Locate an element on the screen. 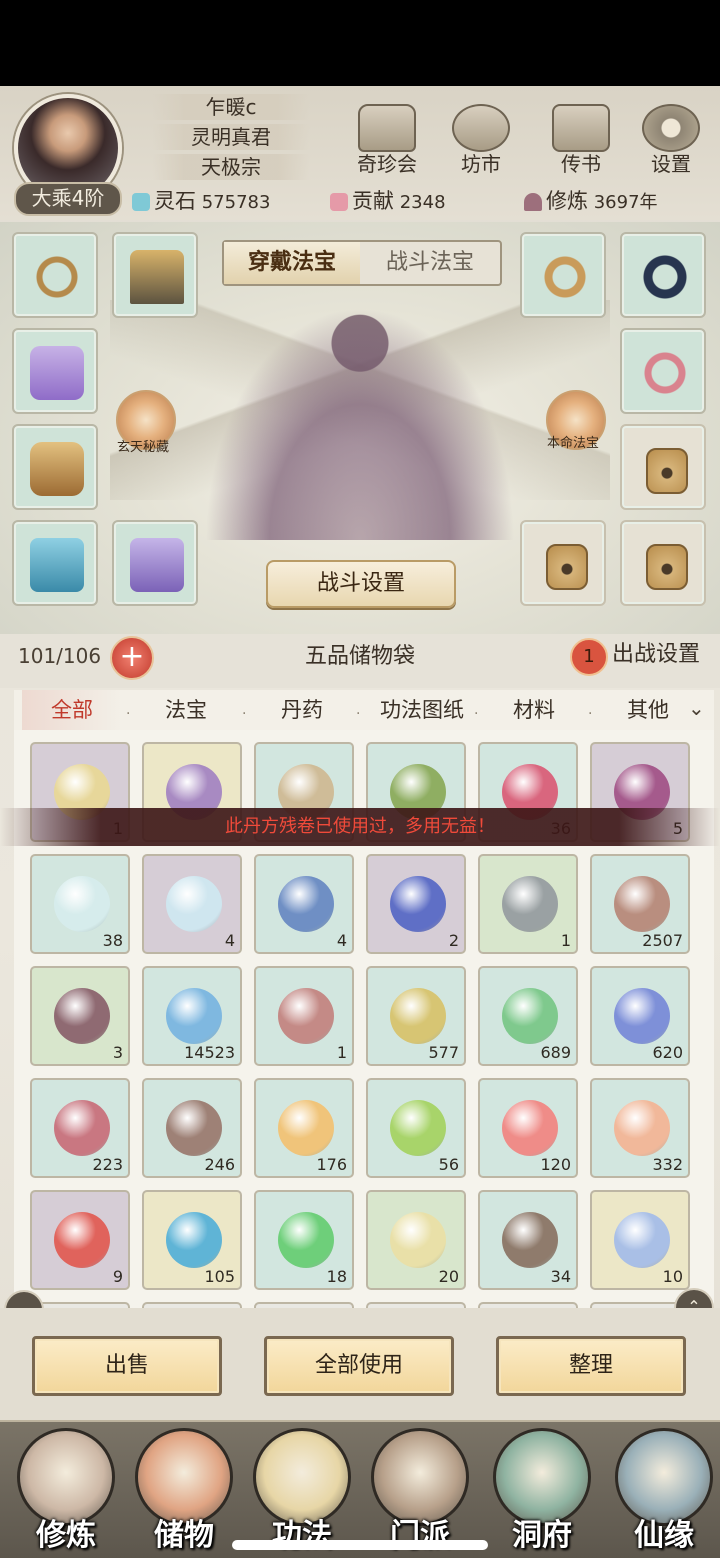 The image size is (720, 1558). inventory-item: 689 is located at coordinates (528, 1016).